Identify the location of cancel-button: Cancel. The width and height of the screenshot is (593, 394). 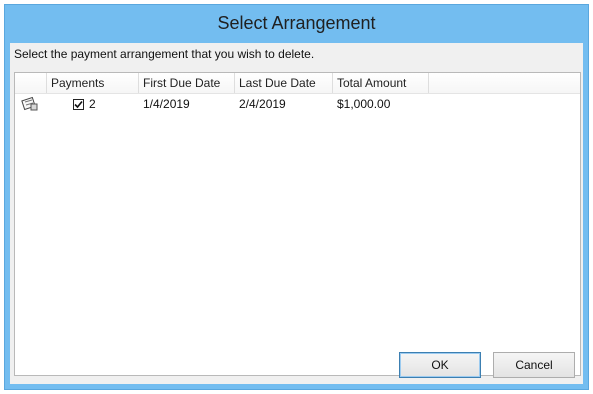
(534, 365).